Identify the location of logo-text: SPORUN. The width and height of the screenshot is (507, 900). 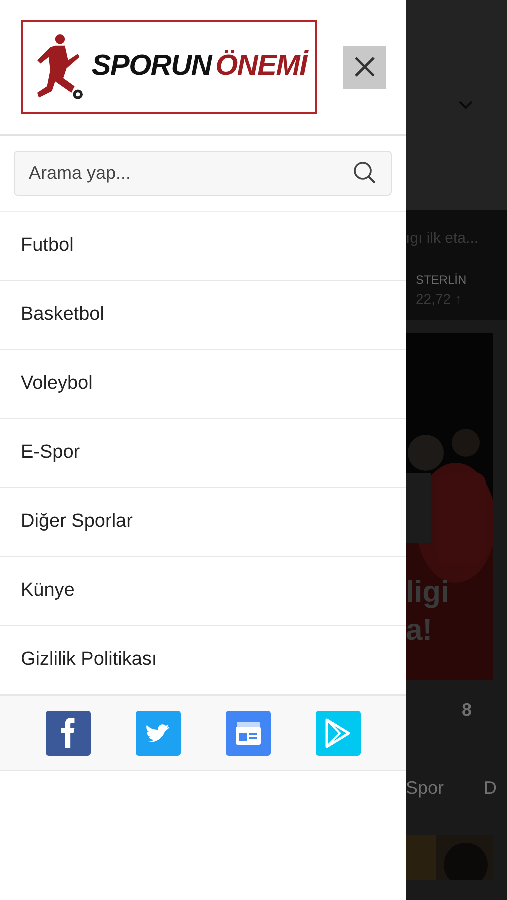
(152, 66).